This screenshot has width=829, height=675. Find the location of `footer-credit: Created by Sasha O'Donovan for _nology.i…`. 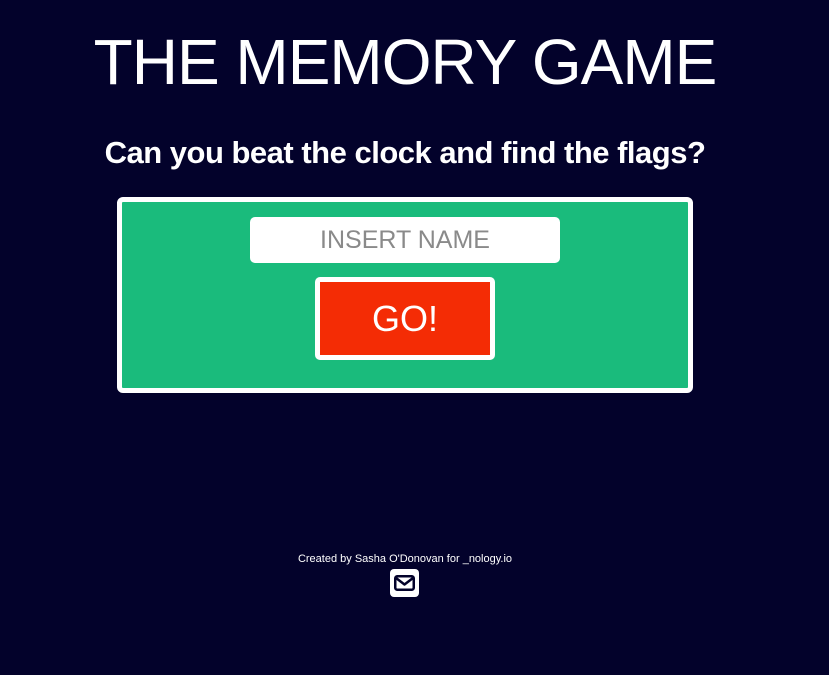

footer-credit: Created by Sasha O'Donovan for _nology.i… is located at coordinates (405, 559).